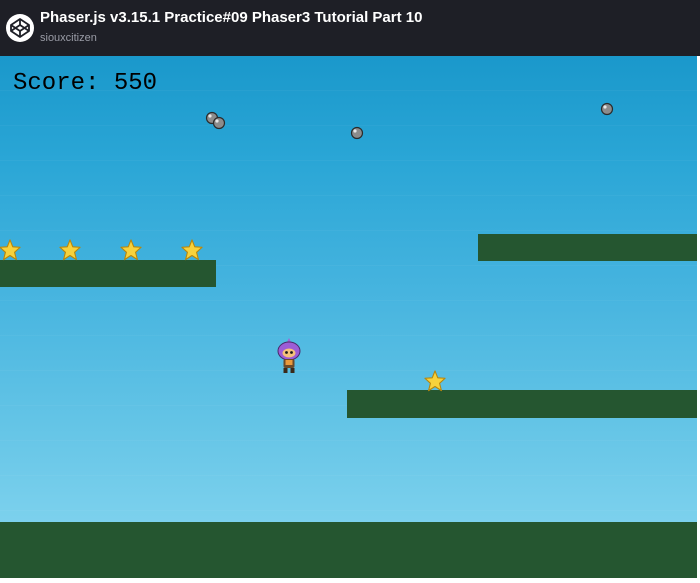  What do you see at coordinates (68, 38) in the screenshot?
I see `pen-author: siouxcitizen` at bounding box center [68, 38].